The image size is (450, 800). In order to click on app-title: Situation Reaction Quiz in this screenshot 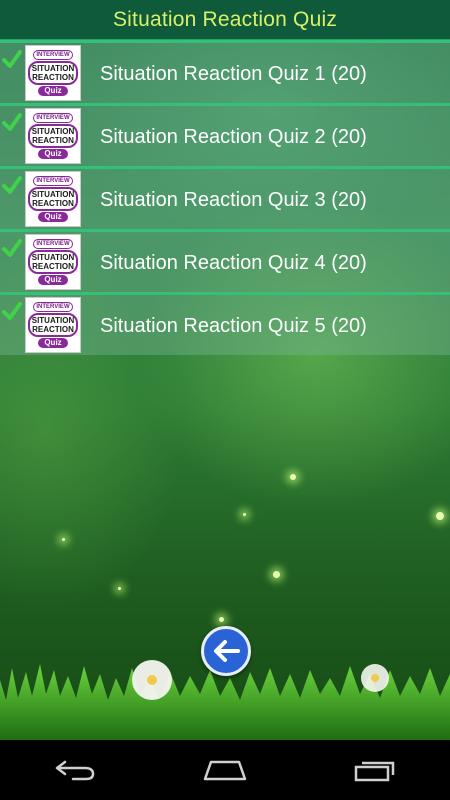, I will do `click(225, 19)`.